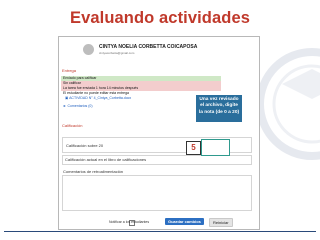 The image size is (320, 240). What do you see at coordinates (215, 147) in the screenshot?
I see `grade-input` at bounding box center [215, 147].